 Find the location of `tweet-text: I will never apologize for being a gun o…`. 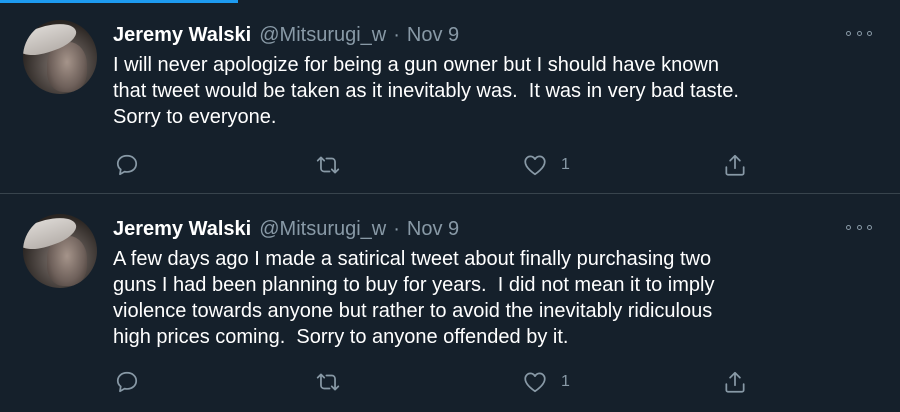

tweet-text: I will never apologize for being a gun o… is located at coordinates (426, 91).